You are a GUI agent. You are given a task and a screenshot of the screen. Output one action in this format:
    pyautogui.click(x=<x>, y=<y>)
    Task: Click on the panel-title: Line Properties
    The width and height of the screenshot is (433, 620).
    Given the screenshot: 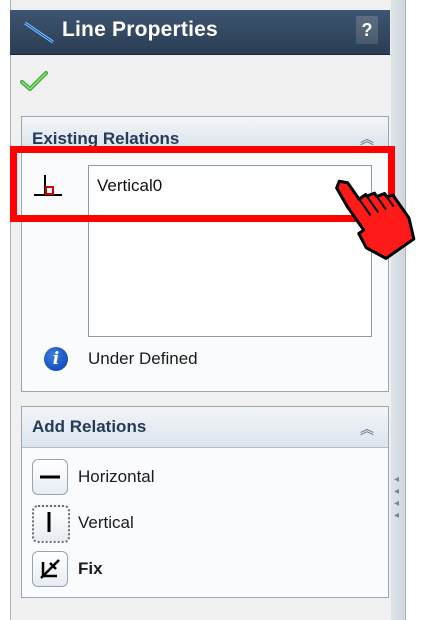 What is the action you would take?
    pyautogui.click(x=140, y=29)
    